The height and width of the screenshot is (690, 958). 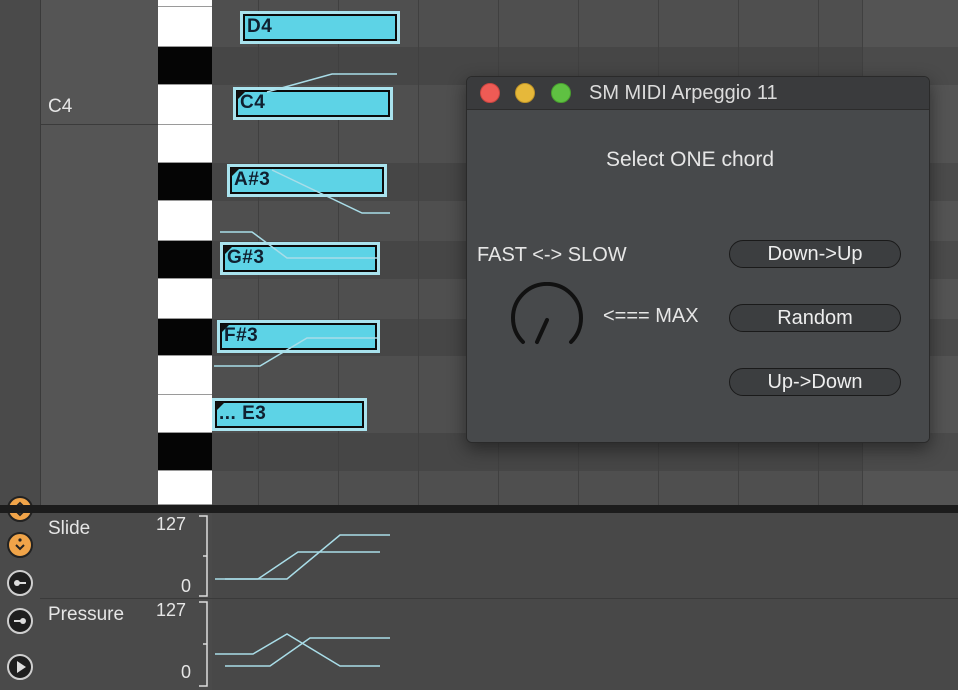 What do you see at coordinates (815, 382) in the screenshot?
I see `up-down-button: Up->Down` at bounding box center [815, 382].